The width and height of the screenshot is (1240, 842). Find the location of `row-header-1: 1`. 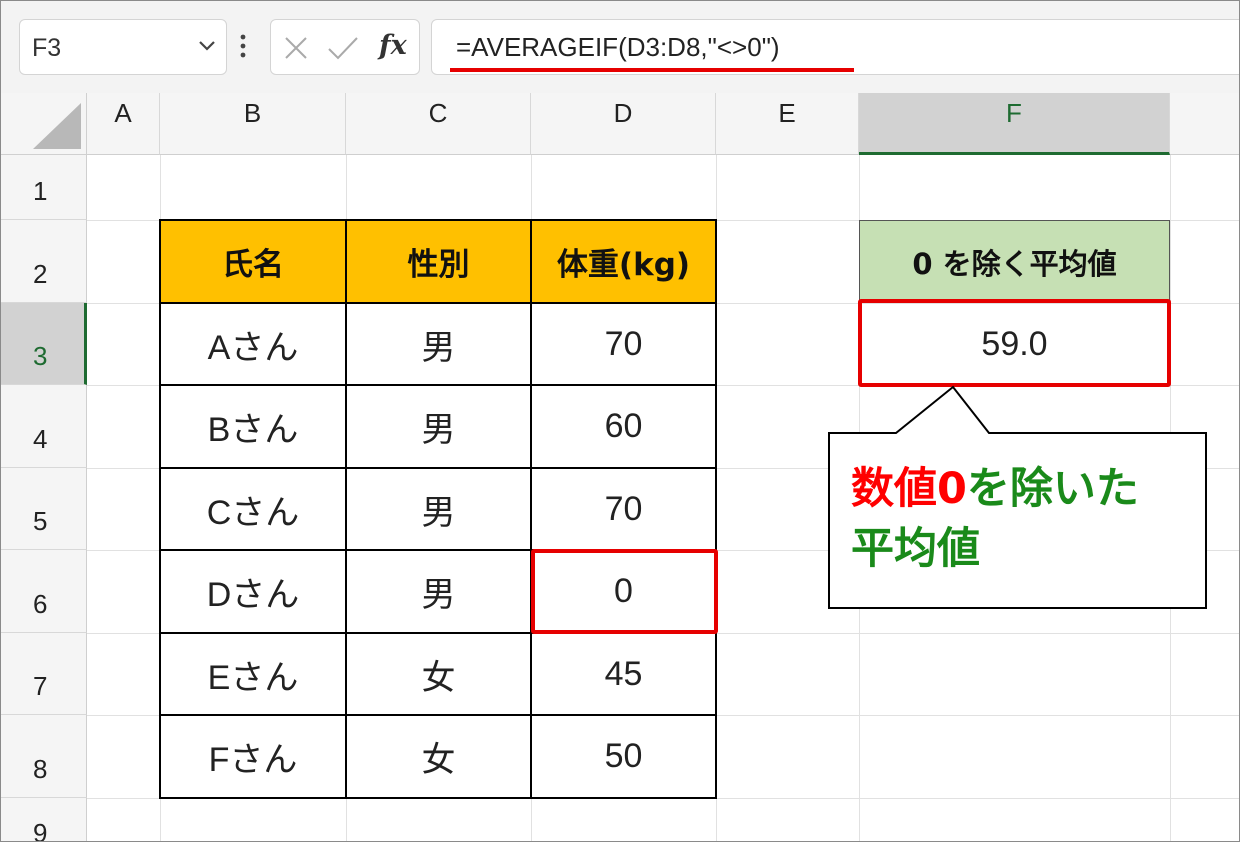

row-header-1: 1 is located at coordinates (44, 187).